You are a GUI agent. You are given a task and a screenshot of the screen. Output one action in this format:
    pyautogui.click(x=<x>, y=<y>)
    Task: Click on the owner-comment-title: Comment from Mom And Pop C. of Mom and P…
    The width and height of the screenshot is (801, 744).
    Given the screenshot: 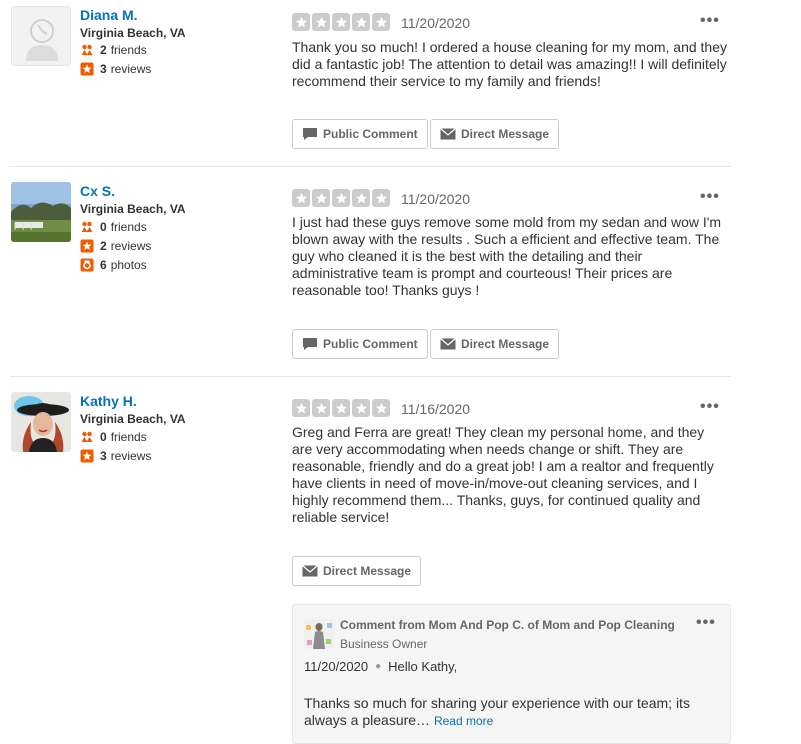 What is the action you would take?
    pyautogui.click(x=507, y=625)
    